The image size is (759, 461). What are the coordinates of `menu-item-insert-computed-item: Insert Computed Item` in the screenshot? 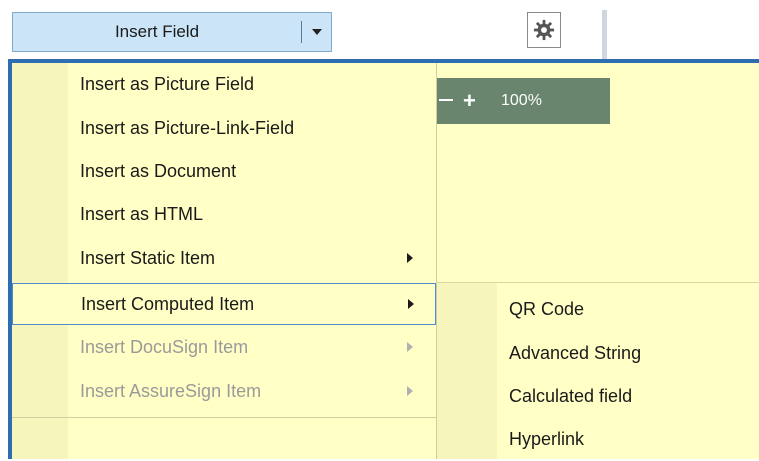 It's located at (224, 304).